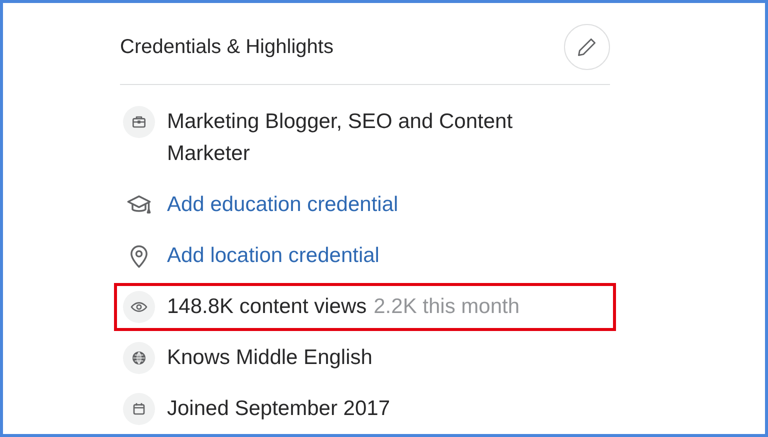 Image resolution: width=768 pixels, height=437 pixels. Describe the element at coordinates (227, 47) in the screenshot. I see `section-title: Credentials & Highlights` at that location.